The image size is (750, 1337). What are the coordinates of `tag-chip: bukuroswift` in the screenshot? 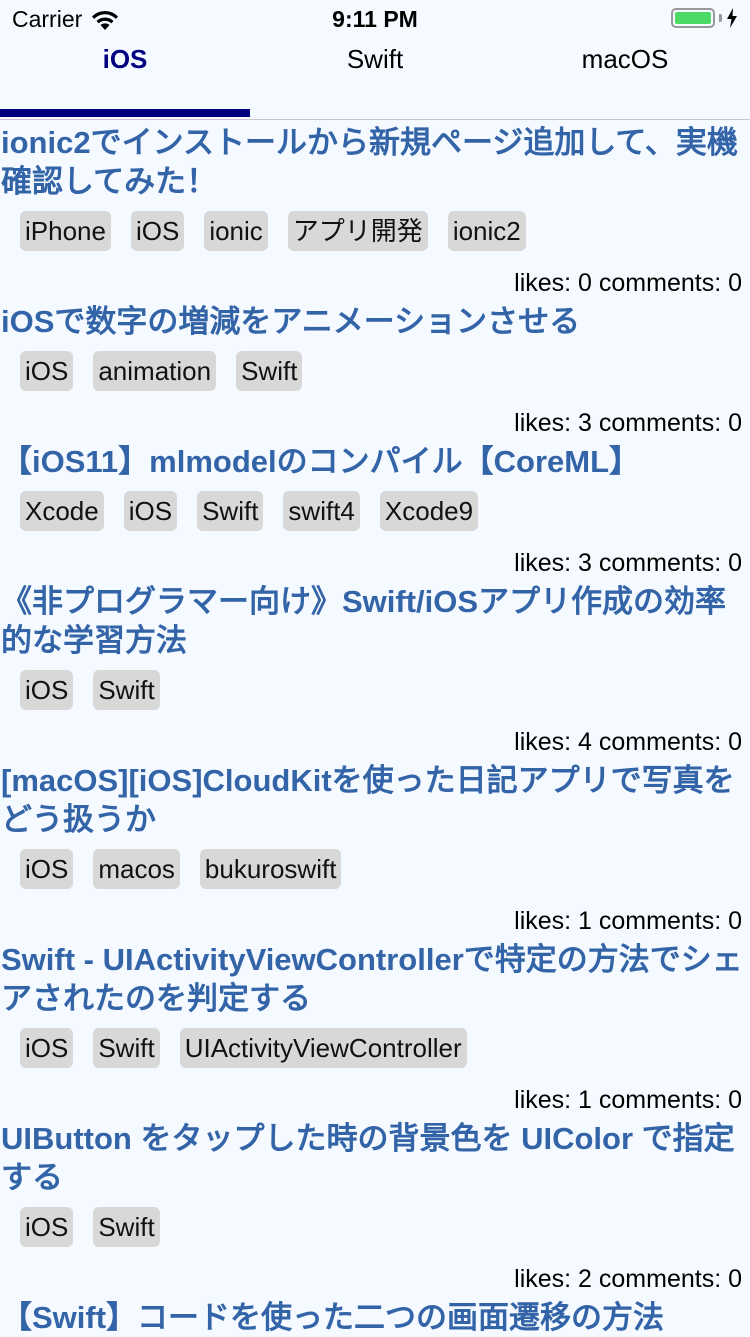 It's located at (270, 869).